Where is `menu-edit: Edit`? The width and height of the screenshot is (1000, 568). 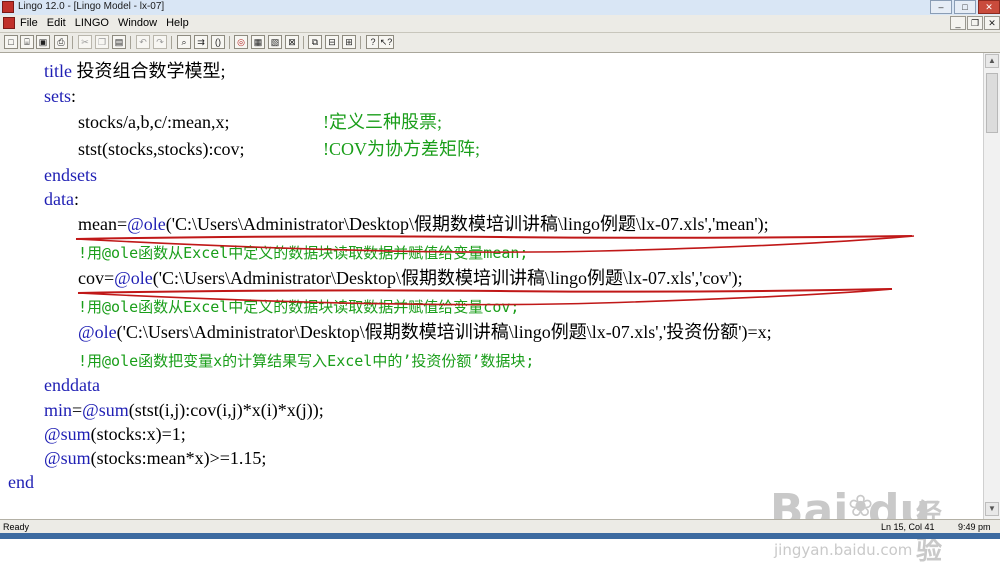 menu-edit: Edit is located at coordinates (56, 23).